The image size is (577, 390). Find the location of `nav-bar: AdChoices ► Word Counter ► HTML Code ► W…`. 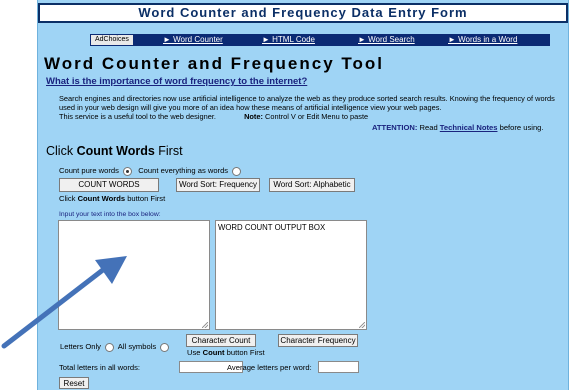

nav-bar: AdChoices ► Word Counter ► HTML Code ► W… is located at coordinates (320, 40).